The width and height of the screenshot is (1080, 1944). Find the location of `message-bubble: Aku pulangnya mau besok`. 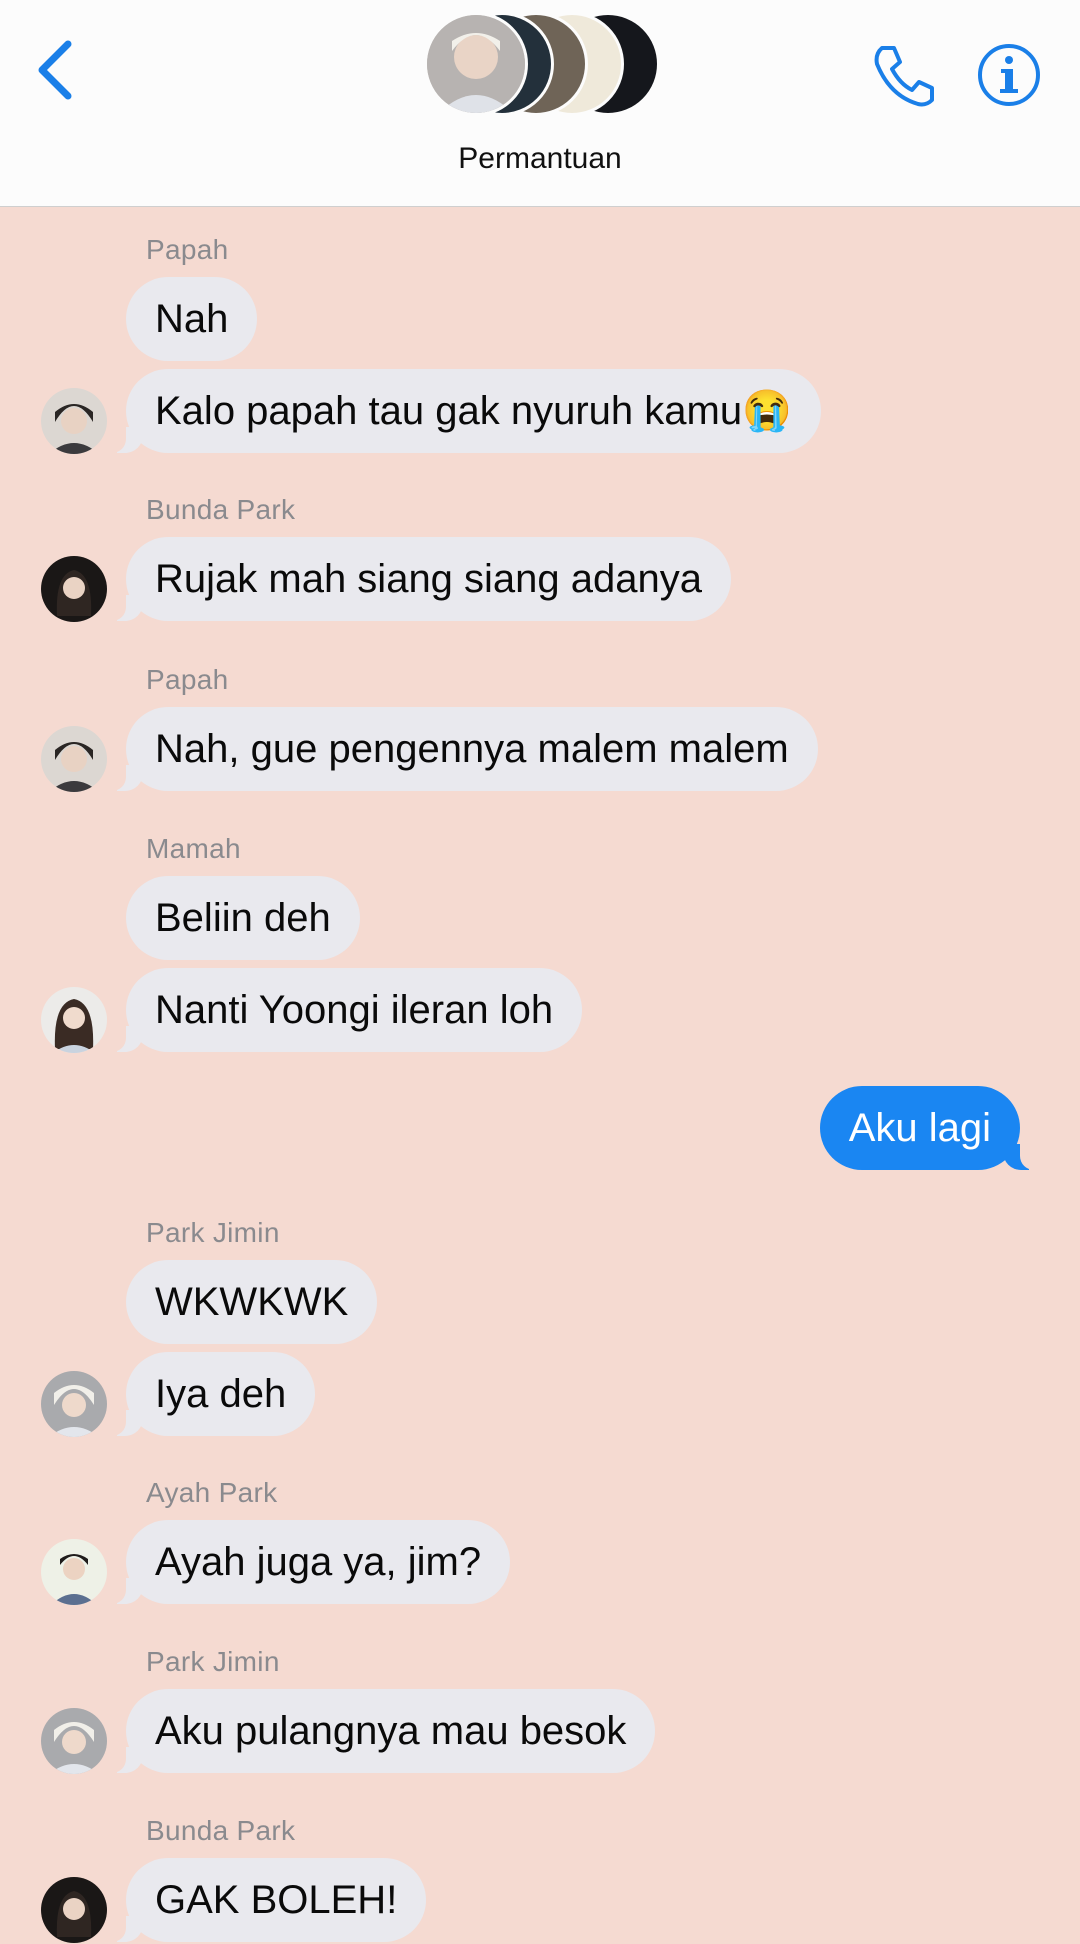

message-bubble: Aku pulangnya mau besok is located at coordinates (380, 1731).